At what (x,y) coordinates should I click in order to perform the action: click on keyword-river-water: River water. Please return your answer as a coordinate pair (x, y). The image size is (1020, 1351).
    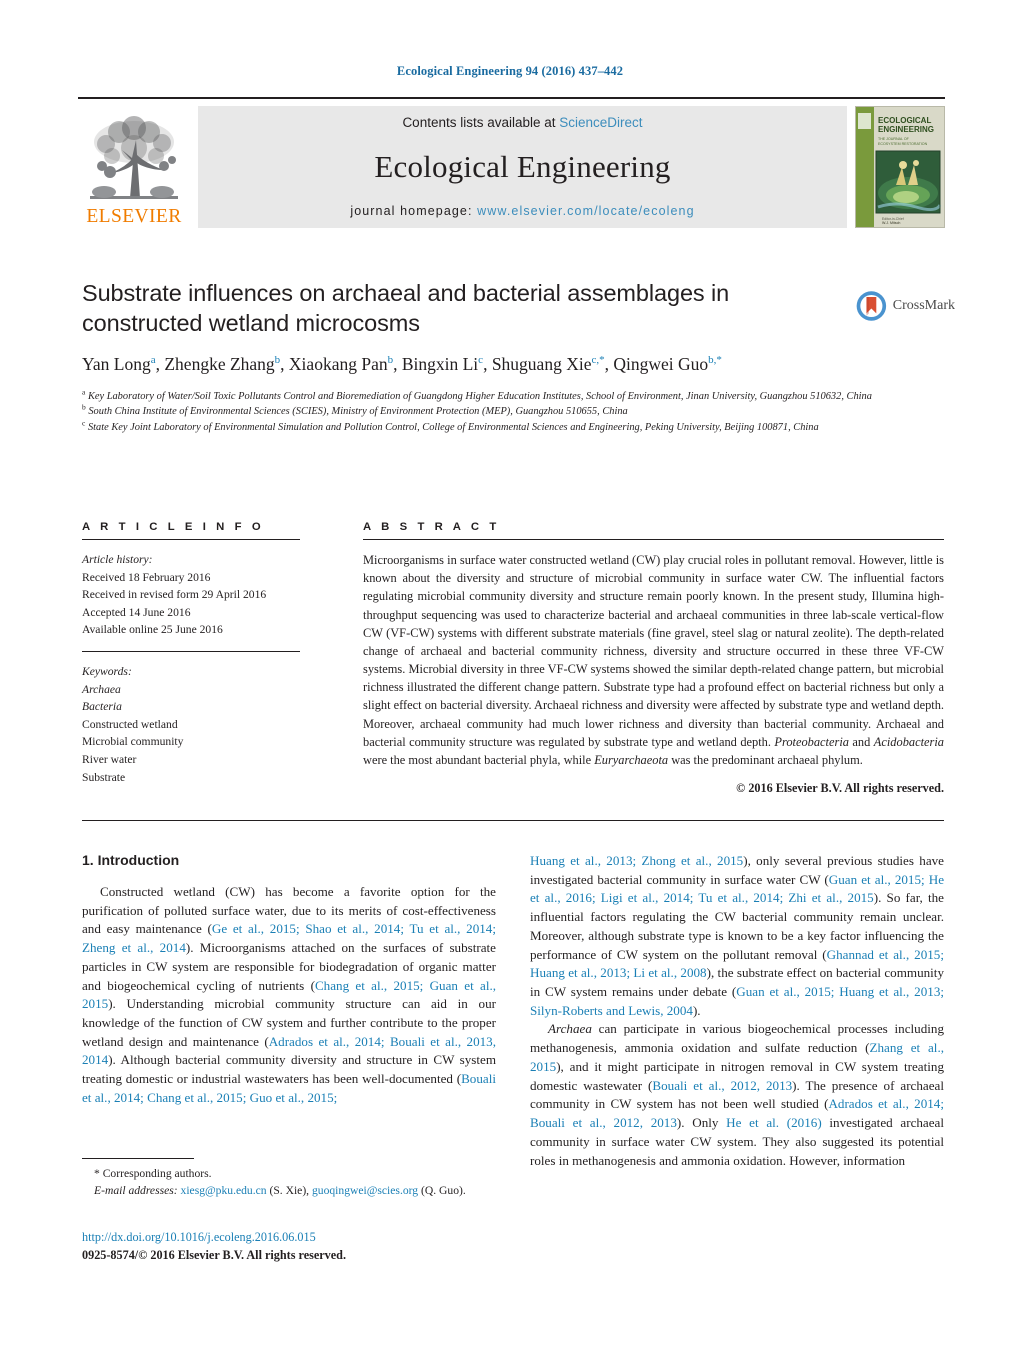
    Looking at the image, I should click on (109, 760).